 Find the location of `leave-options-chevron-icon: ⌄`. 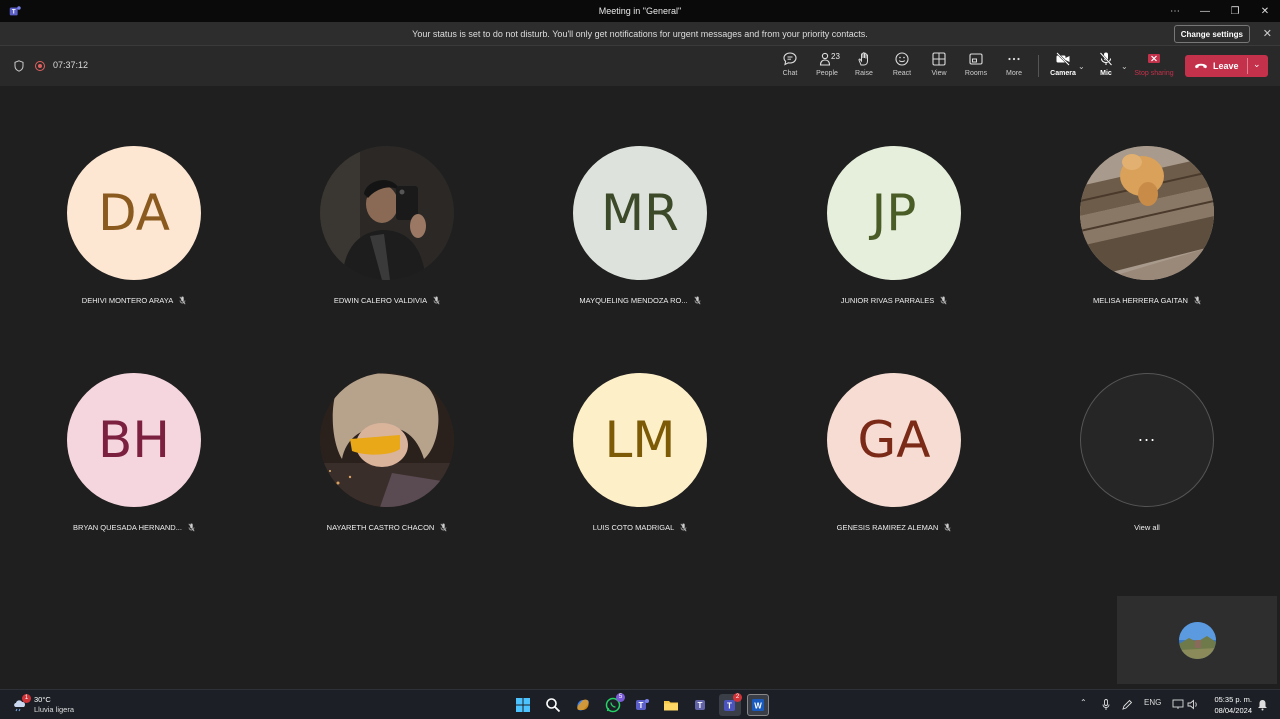

leave-options-chevron-icon: ⌄ is located at coordinates (1257, 64).